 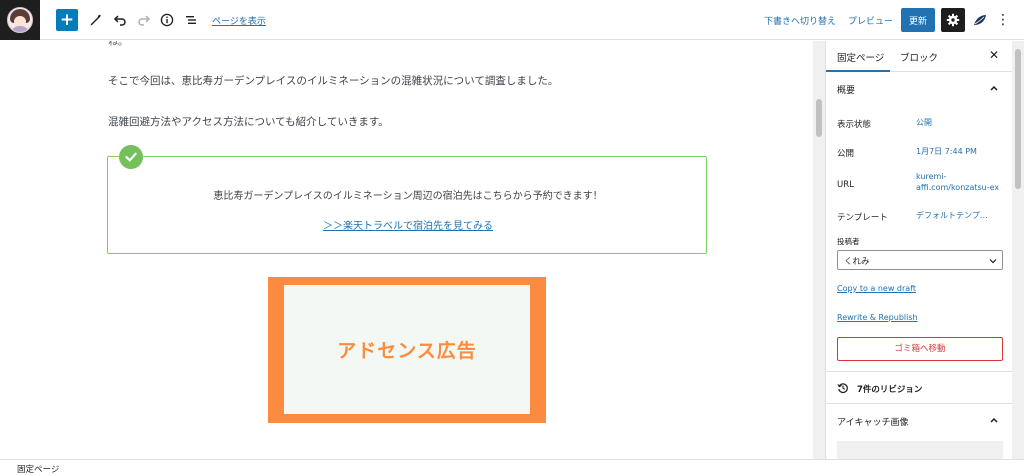 I want to click on switch-to-draft-link: 下書きへ切り替え, so click(x=800, y=20).